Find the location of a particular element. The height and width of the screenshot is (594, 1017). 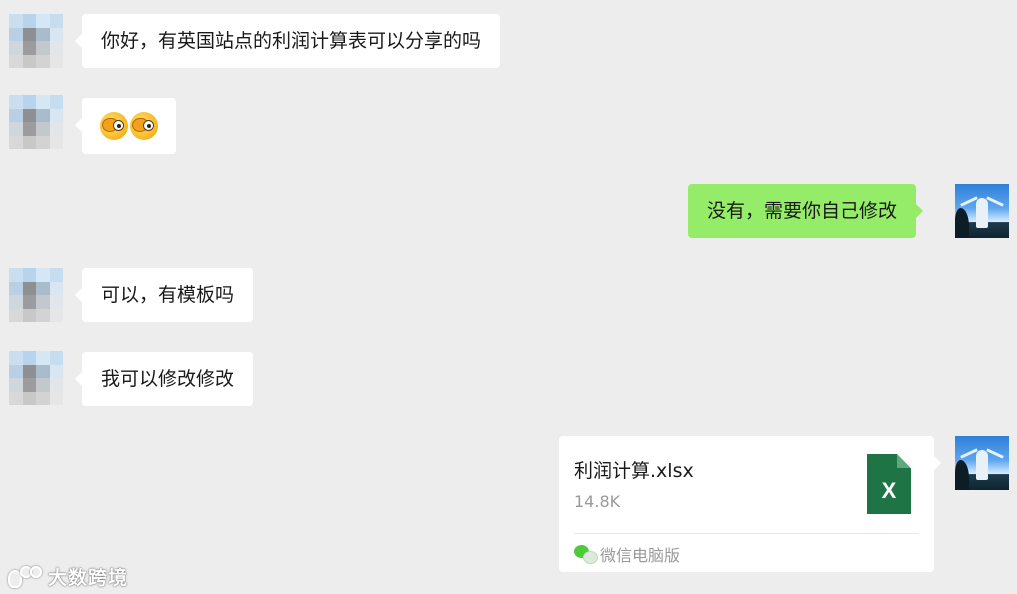

file-source-label: 微信电脑版 is located at coordinates (640, 555).